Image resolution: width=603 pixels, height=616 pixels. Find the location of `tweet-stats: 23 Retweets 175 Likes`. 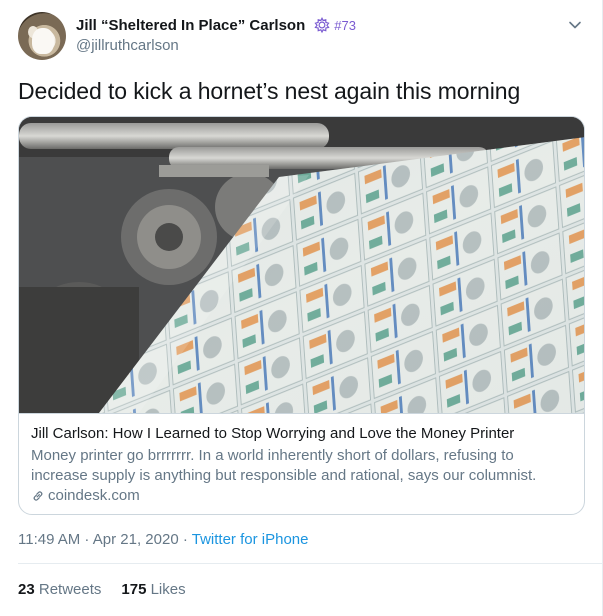

tweet-stats: 23 Retweets 175 Likes is located at coordinates (112, 589).